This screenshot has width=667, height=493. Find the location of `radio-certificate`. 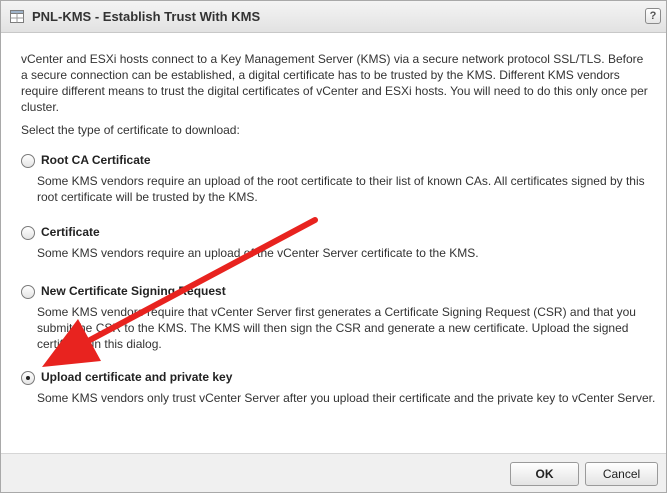

radio-certificate is located at coordinates (28, 233).